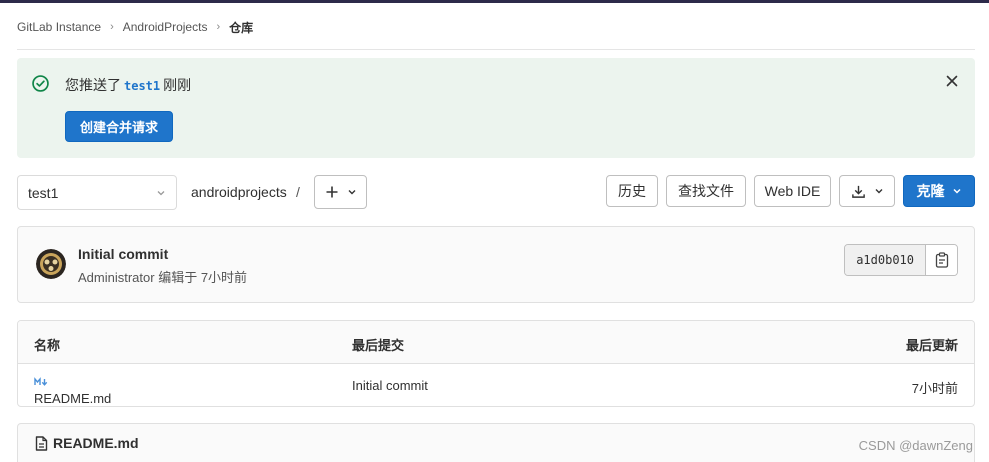 The height and width of the screenshot is (462, 989). What do you see at coordinates (47, 345) in the screenshot?
I see `header-name: 名称` at bounding box center [47, 345].